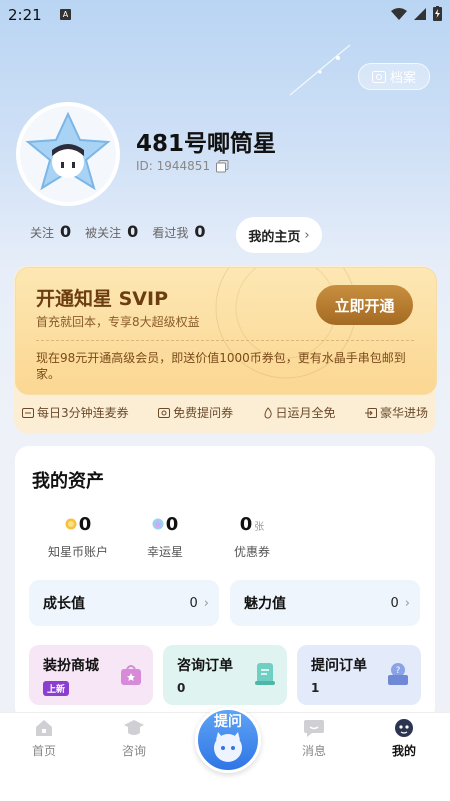  I want to click on stat-visitors: 看过我 0, so click(178, 231).